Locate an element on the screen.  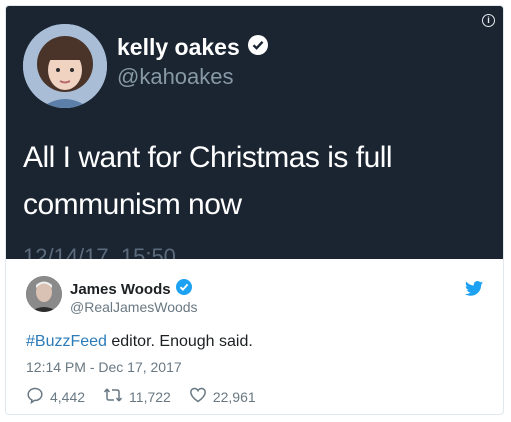
like-count: 22,961 is located at coordinates (234, 396).